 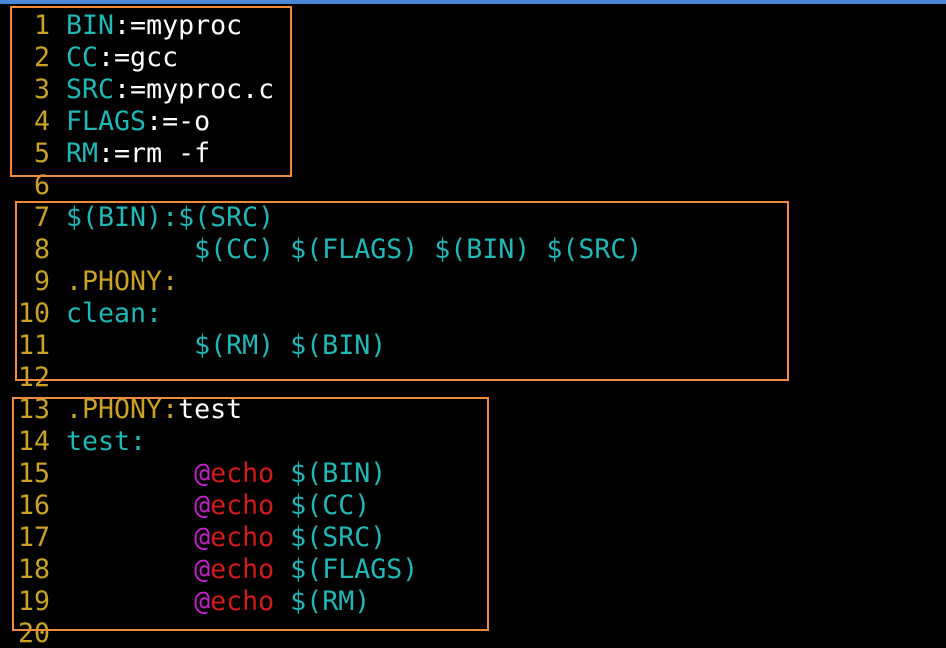 What do you see at coordinates (473, 154) in the screenshot?
I see `code-line: 5 RM:=rm -f` at bounding box center [473, 154].